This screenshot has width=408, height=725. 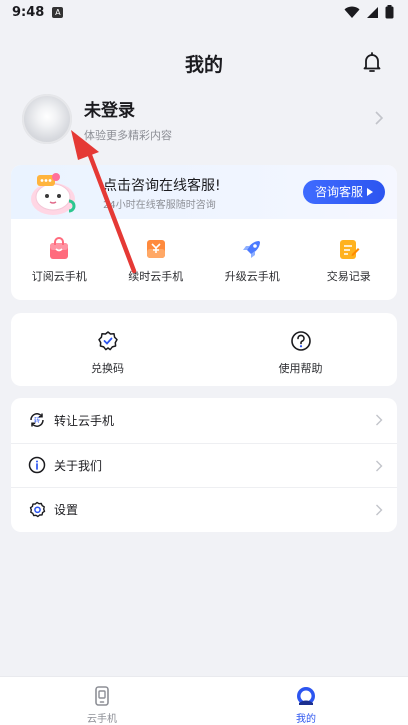 What do you see at coordinates (372, 62) in the screenshot?
I see `notification-bell-icon` at bounding box center [372, 62].